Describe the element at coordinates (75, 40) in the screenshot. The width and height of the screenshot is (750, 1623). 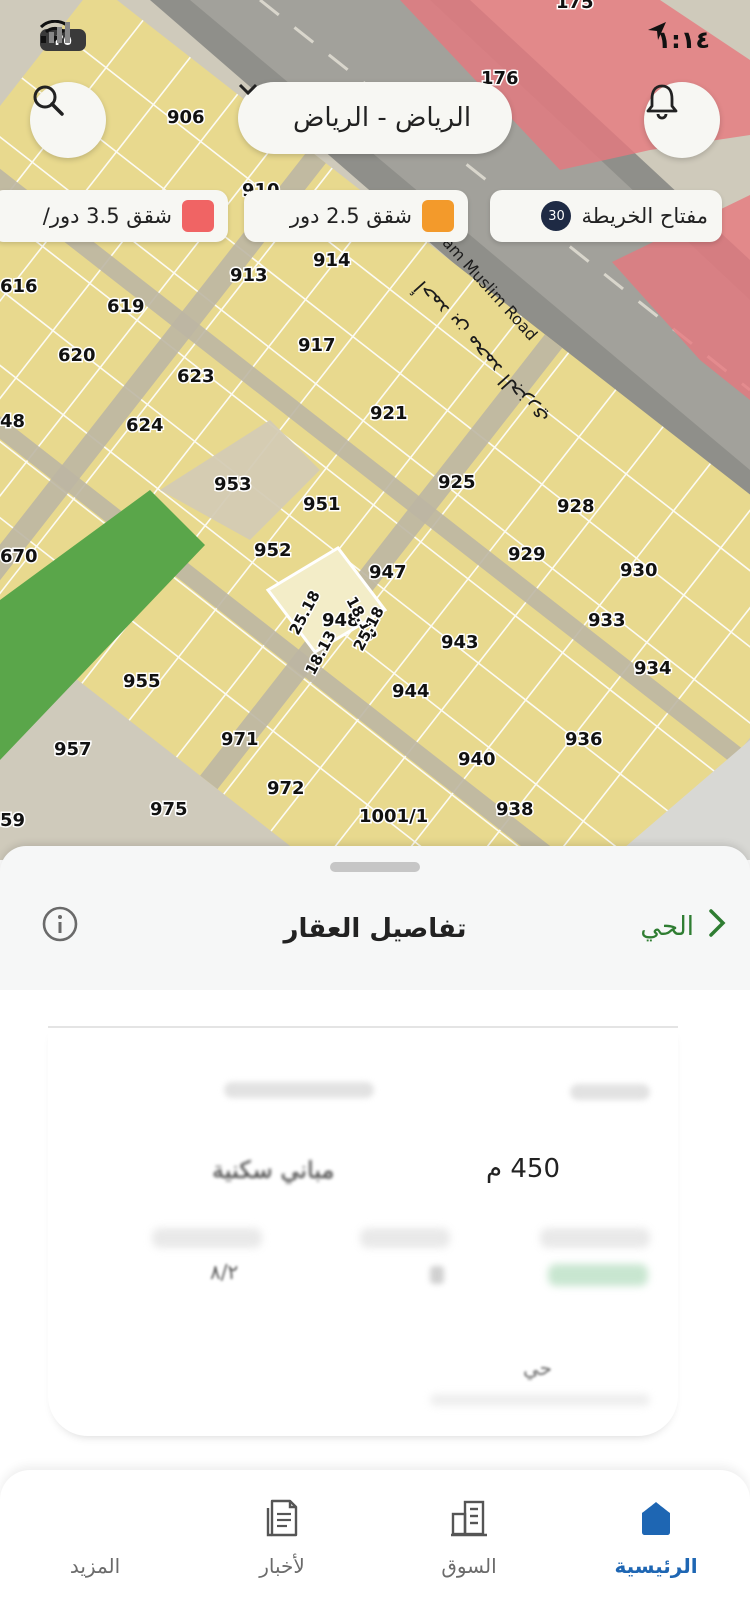
I see `status-bar-left: ٣٥` at that location.